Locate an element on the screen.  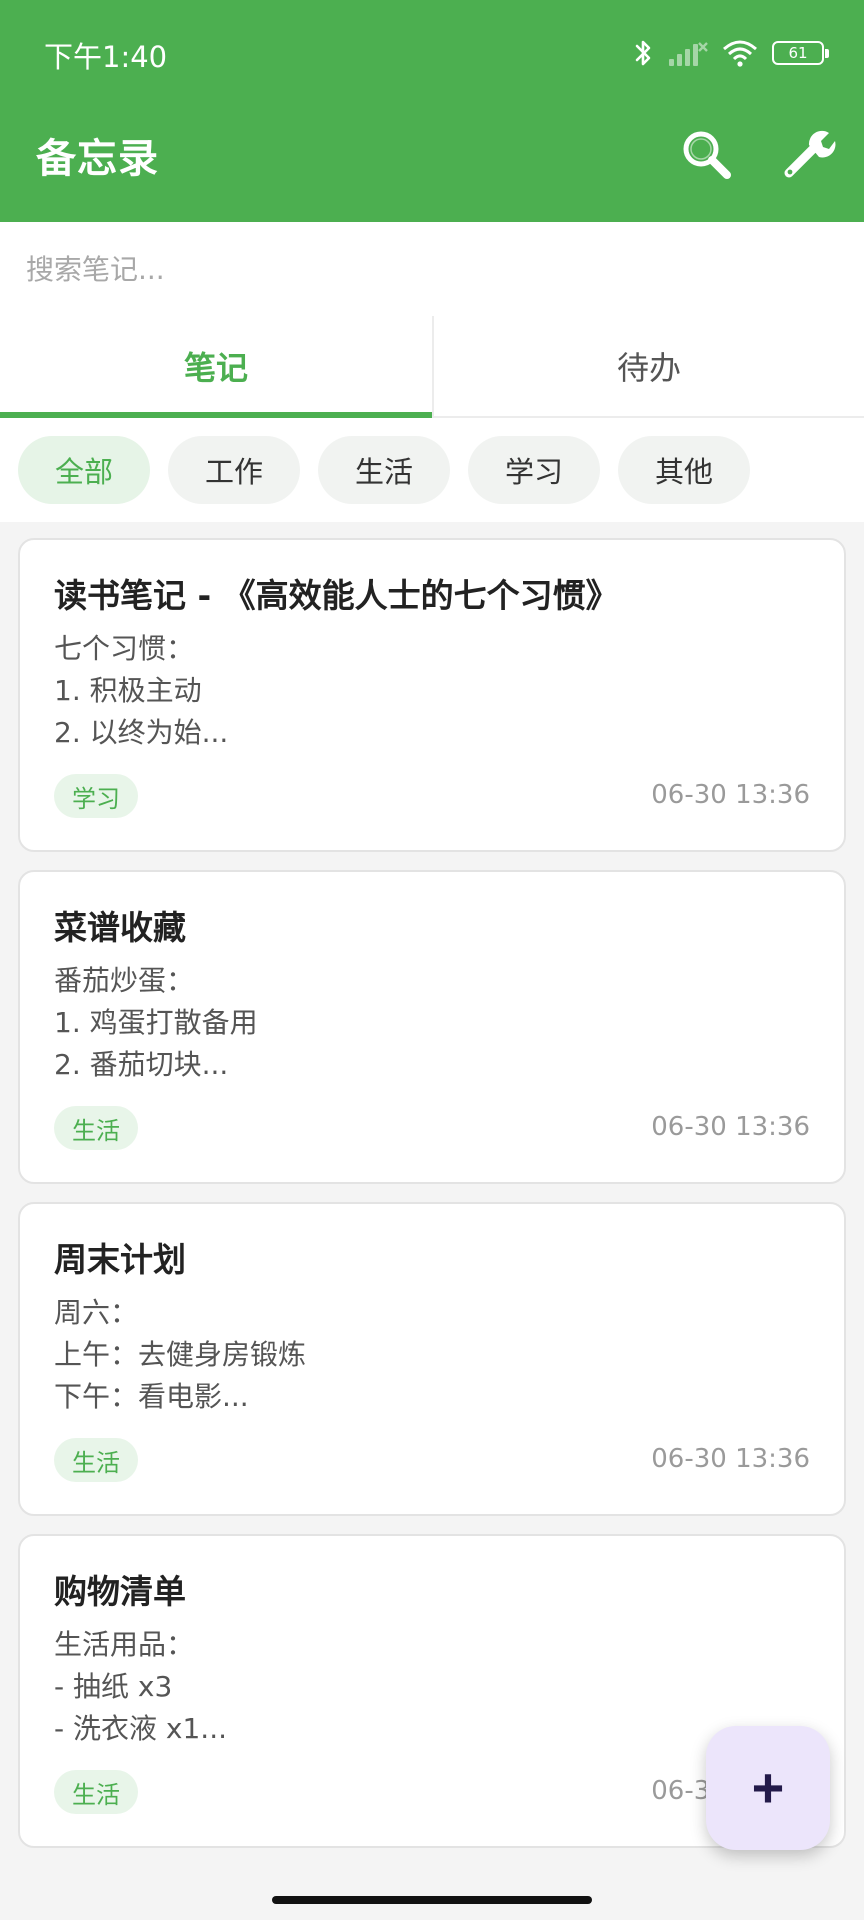
battery-icon: 61 is located at coordinates (800, 53).